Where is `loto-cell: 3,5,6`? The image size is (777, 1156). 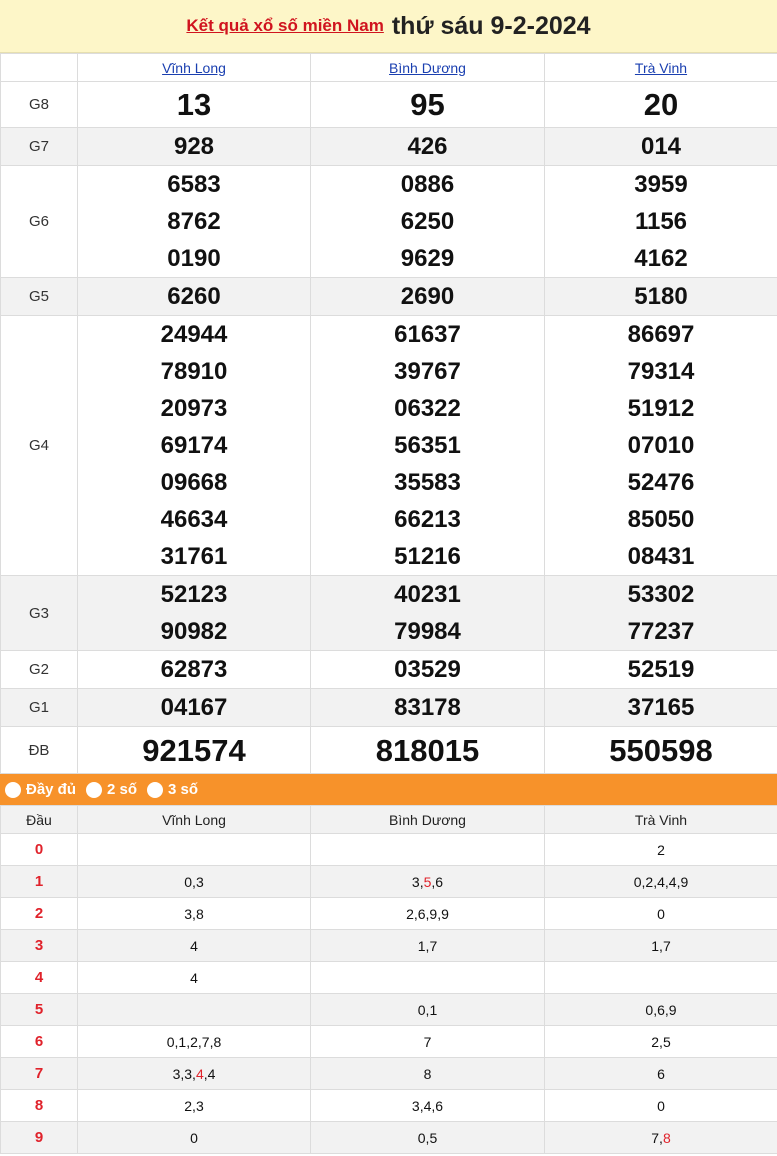 loto-cell: 3,5,6 is located at coordinates (427, 881).